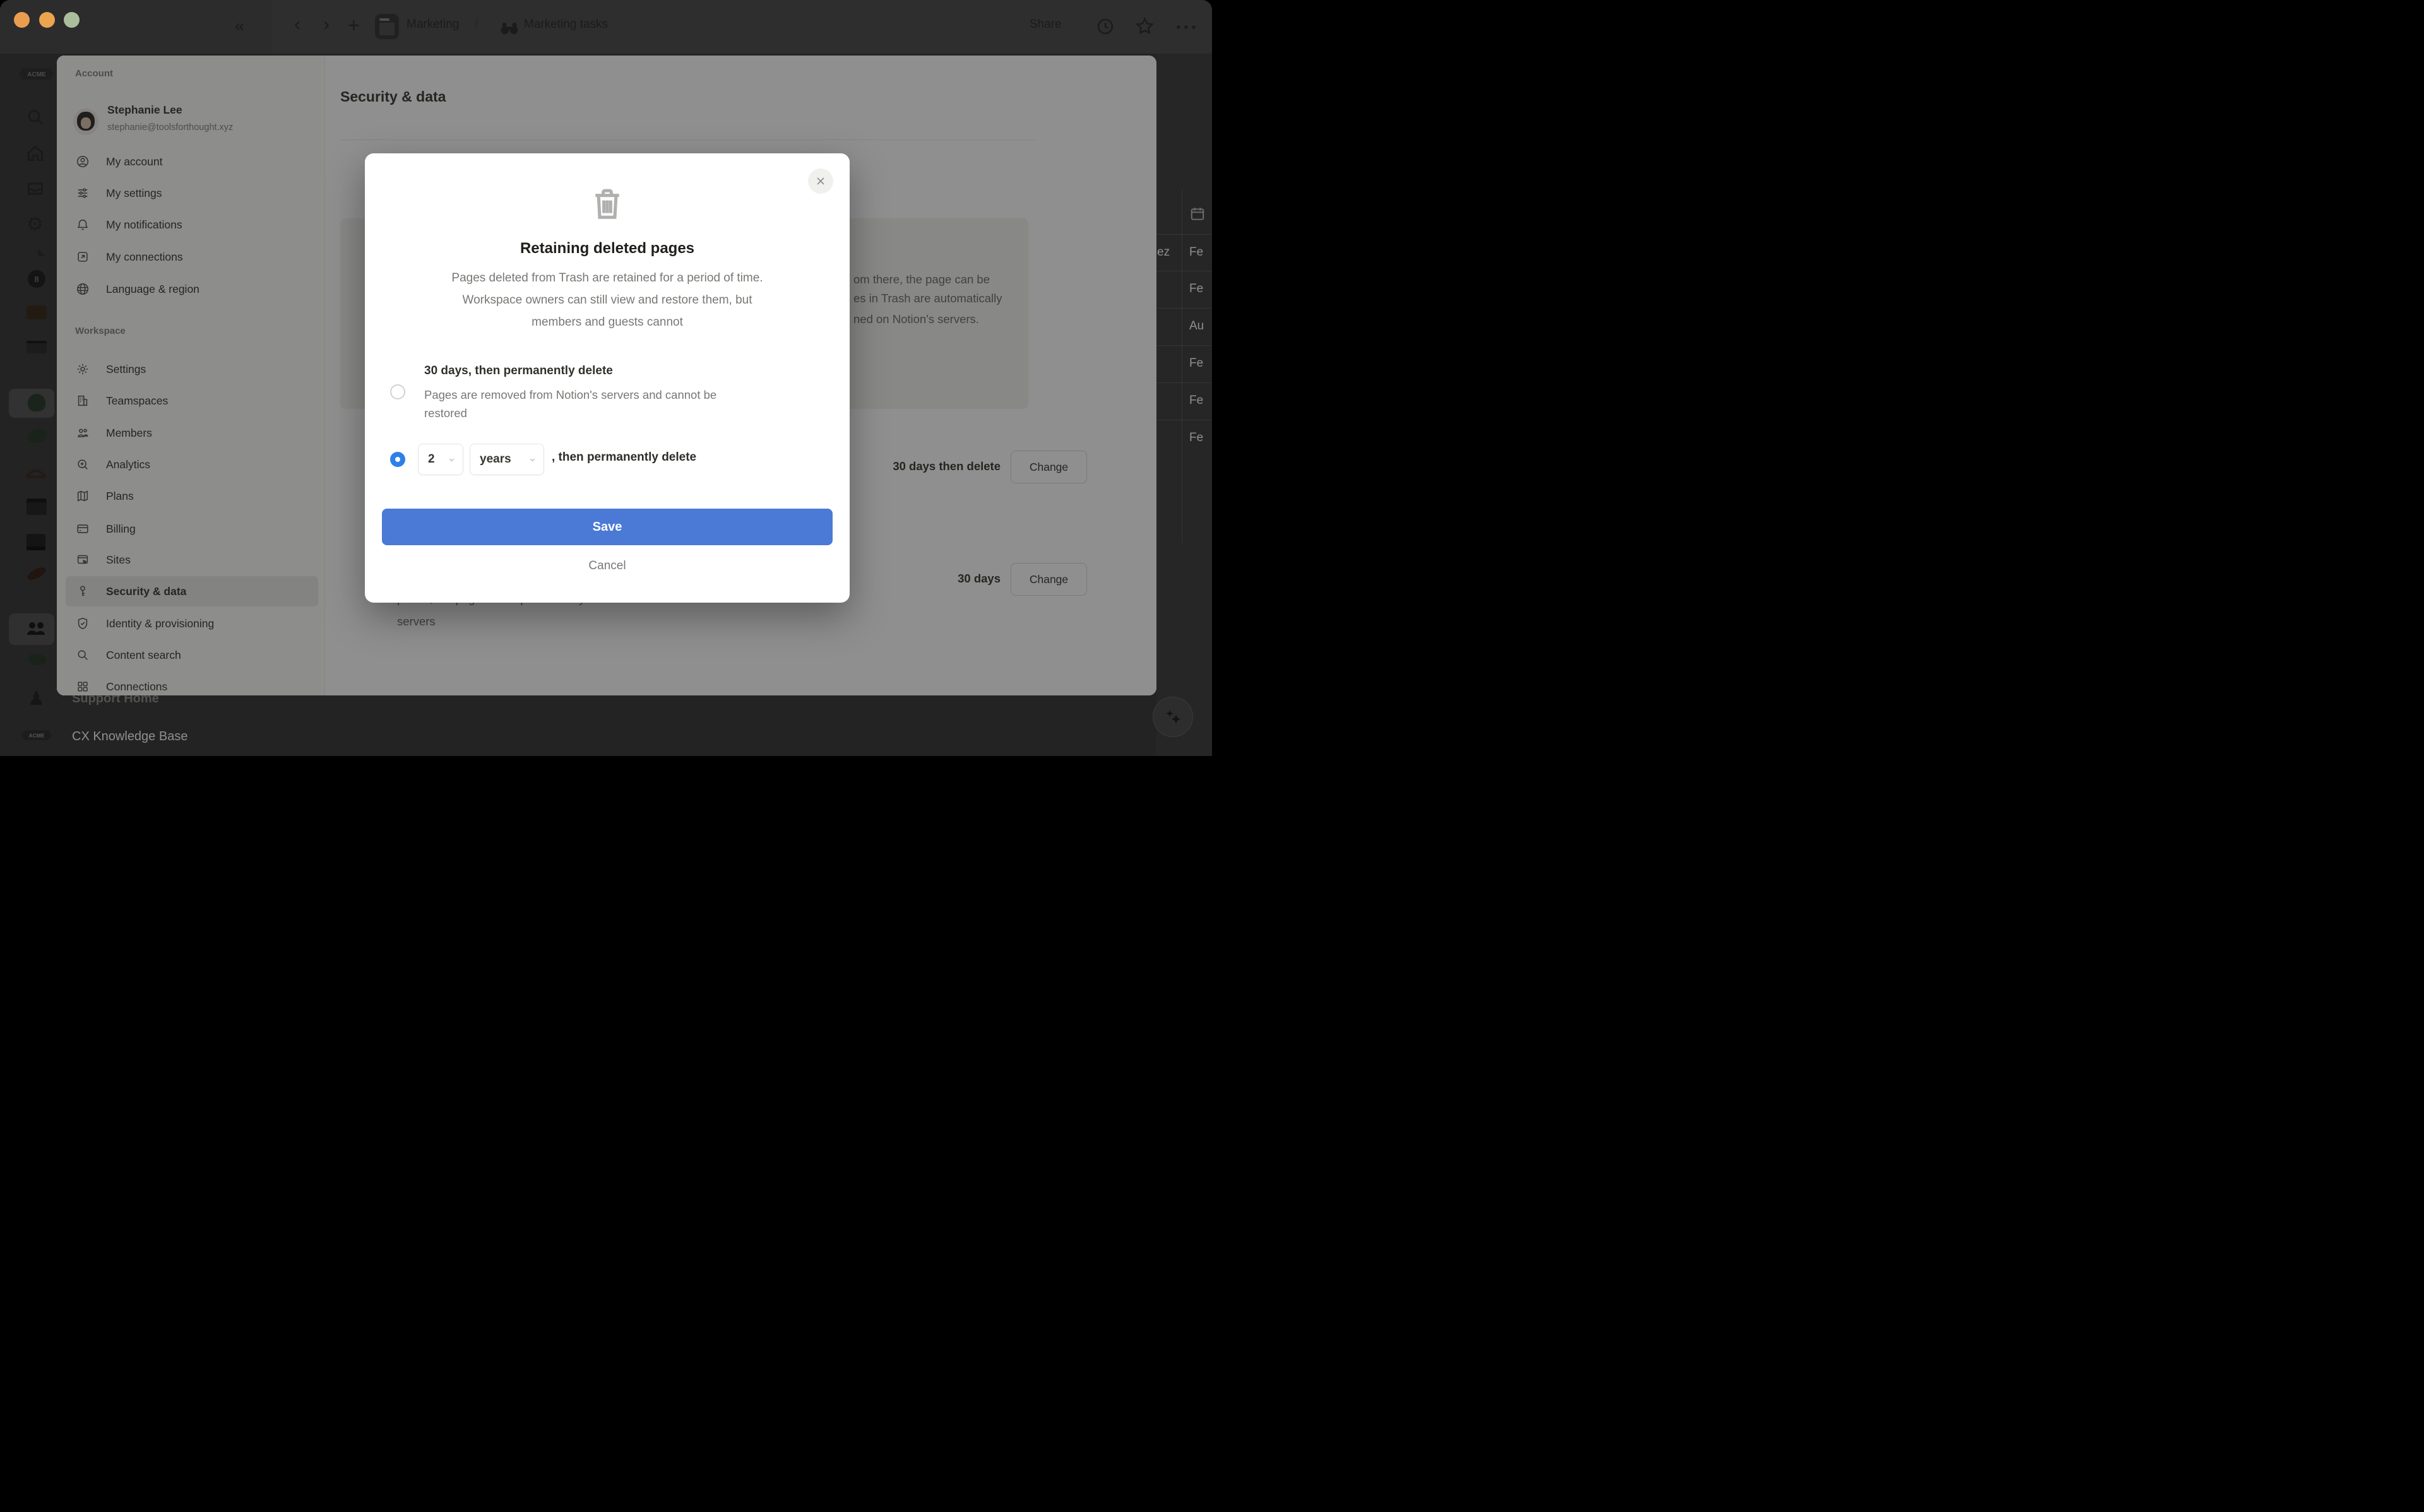  Describe the element at coordinates (1046, 25) in the screenshot. I see `share-button: Share` at that location.